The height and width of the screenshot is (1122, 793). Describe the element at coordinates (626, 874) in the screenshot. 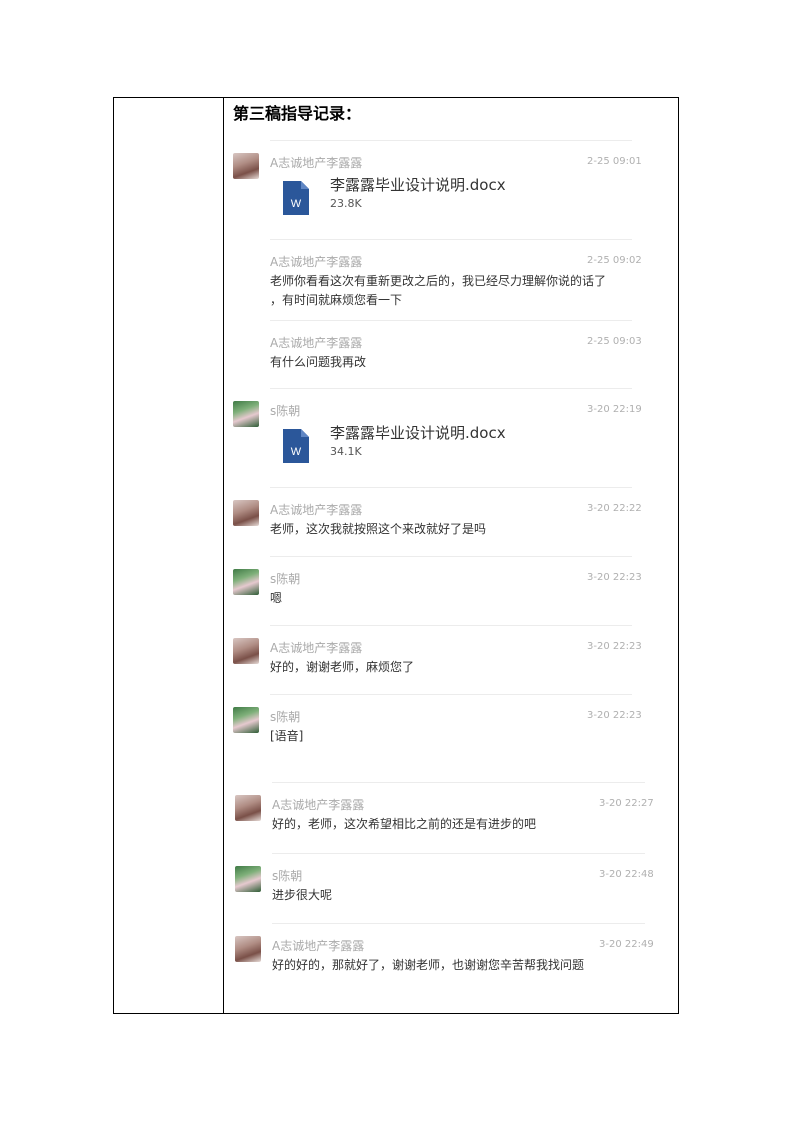

I see `timestamp: 3-20 22:48` at that location.